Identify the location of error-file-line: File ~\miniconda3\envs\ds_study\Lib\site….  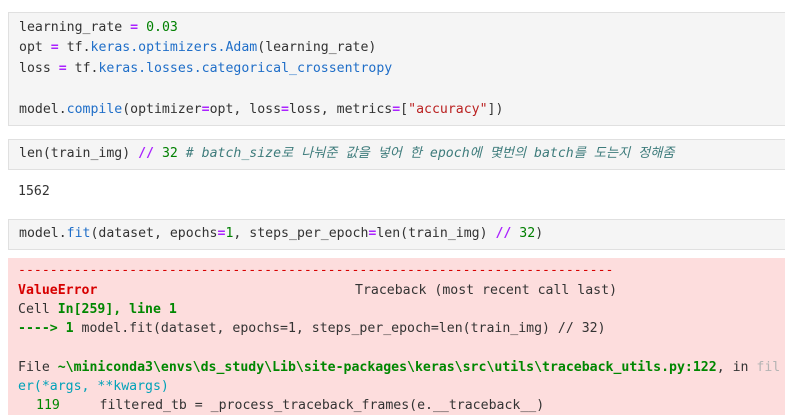
(399, 367).